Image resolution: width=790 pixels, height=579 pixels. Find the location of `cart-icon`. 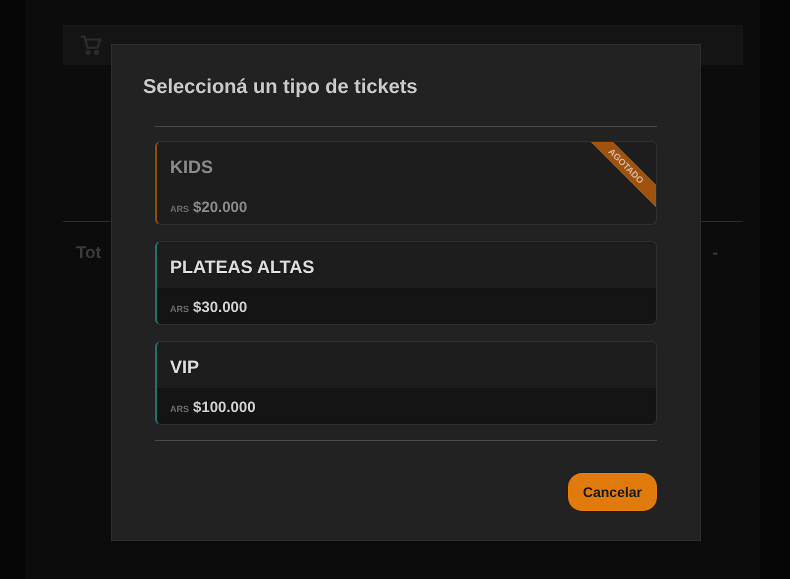

cart-icon is located at coordinates (91, 45).